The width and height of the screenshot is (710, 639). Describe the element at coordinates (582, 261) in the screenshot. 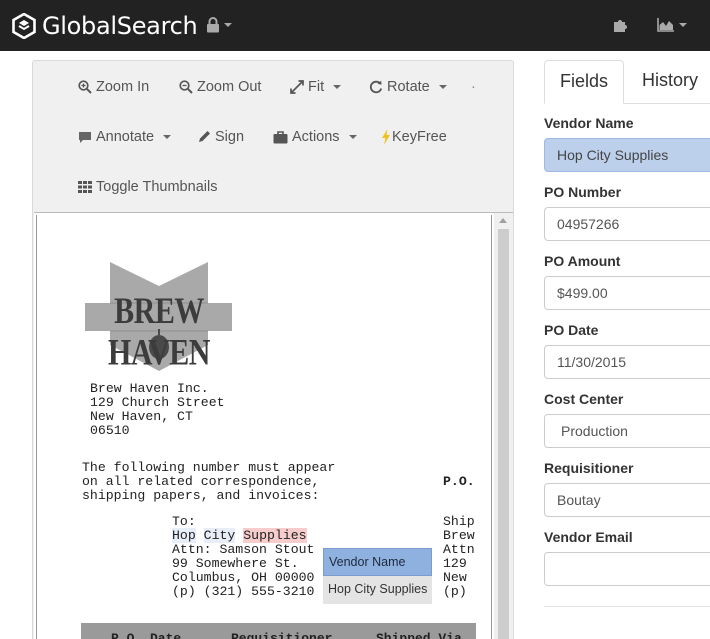

I see `po-amount-label: PO Amount` at that location.